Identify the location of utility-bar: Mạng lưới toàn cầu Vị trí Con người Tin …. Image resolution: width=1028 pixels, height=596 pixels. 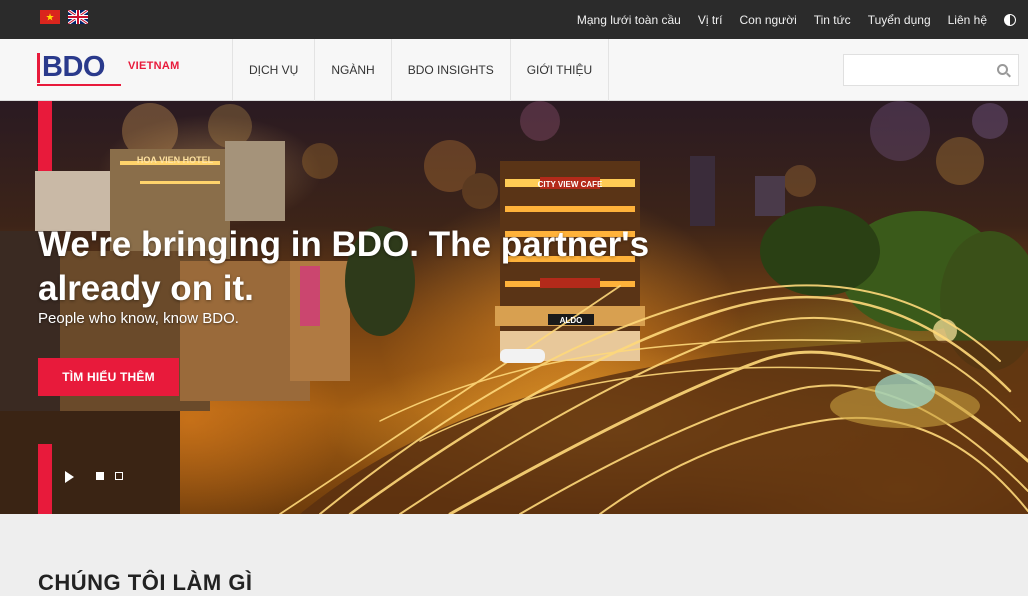
(514, 19).